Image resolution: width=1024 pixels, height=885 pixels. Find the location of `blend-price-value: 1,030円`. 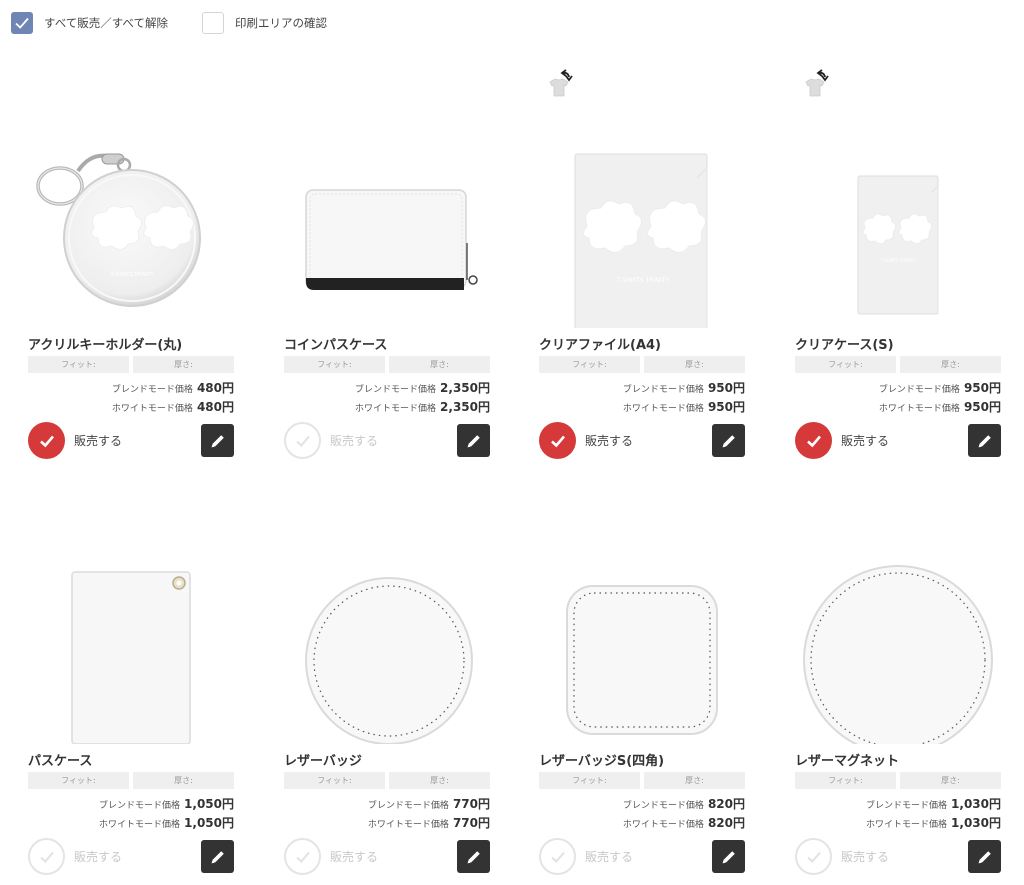

blend-price-value: 1,030円 is located at coordinates (976, 804).